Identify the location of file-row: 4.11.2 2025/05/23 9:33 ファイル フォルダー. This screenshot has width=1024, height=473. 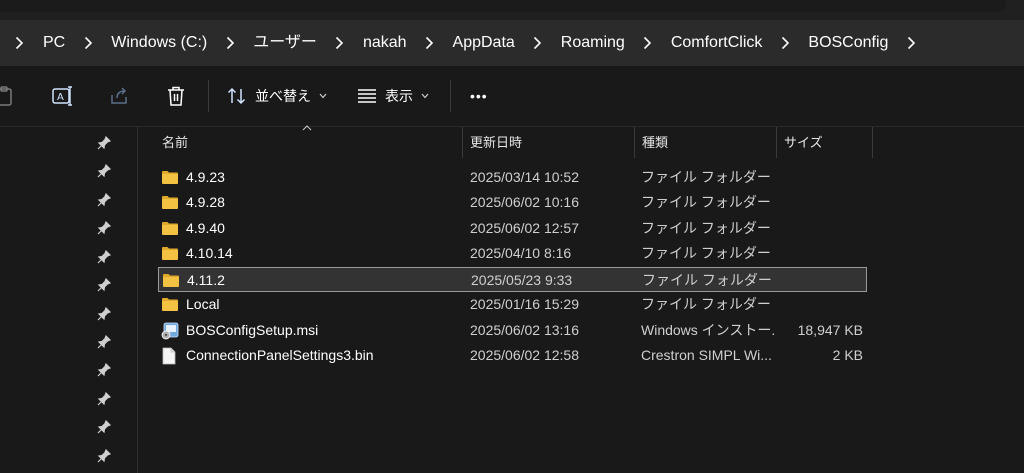
(512, 279).